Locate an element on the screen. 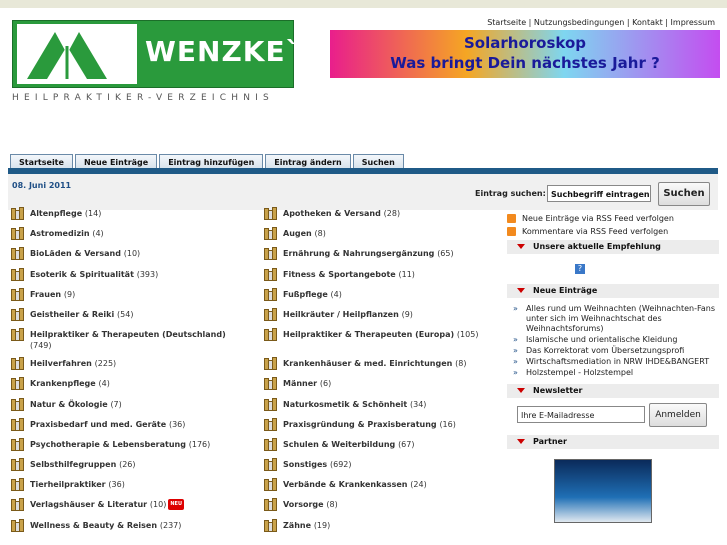 This screenshot has width=727, height=545. new-entry-item: Islamische und orientalische Kleidung is located at coordinates (613, 340).